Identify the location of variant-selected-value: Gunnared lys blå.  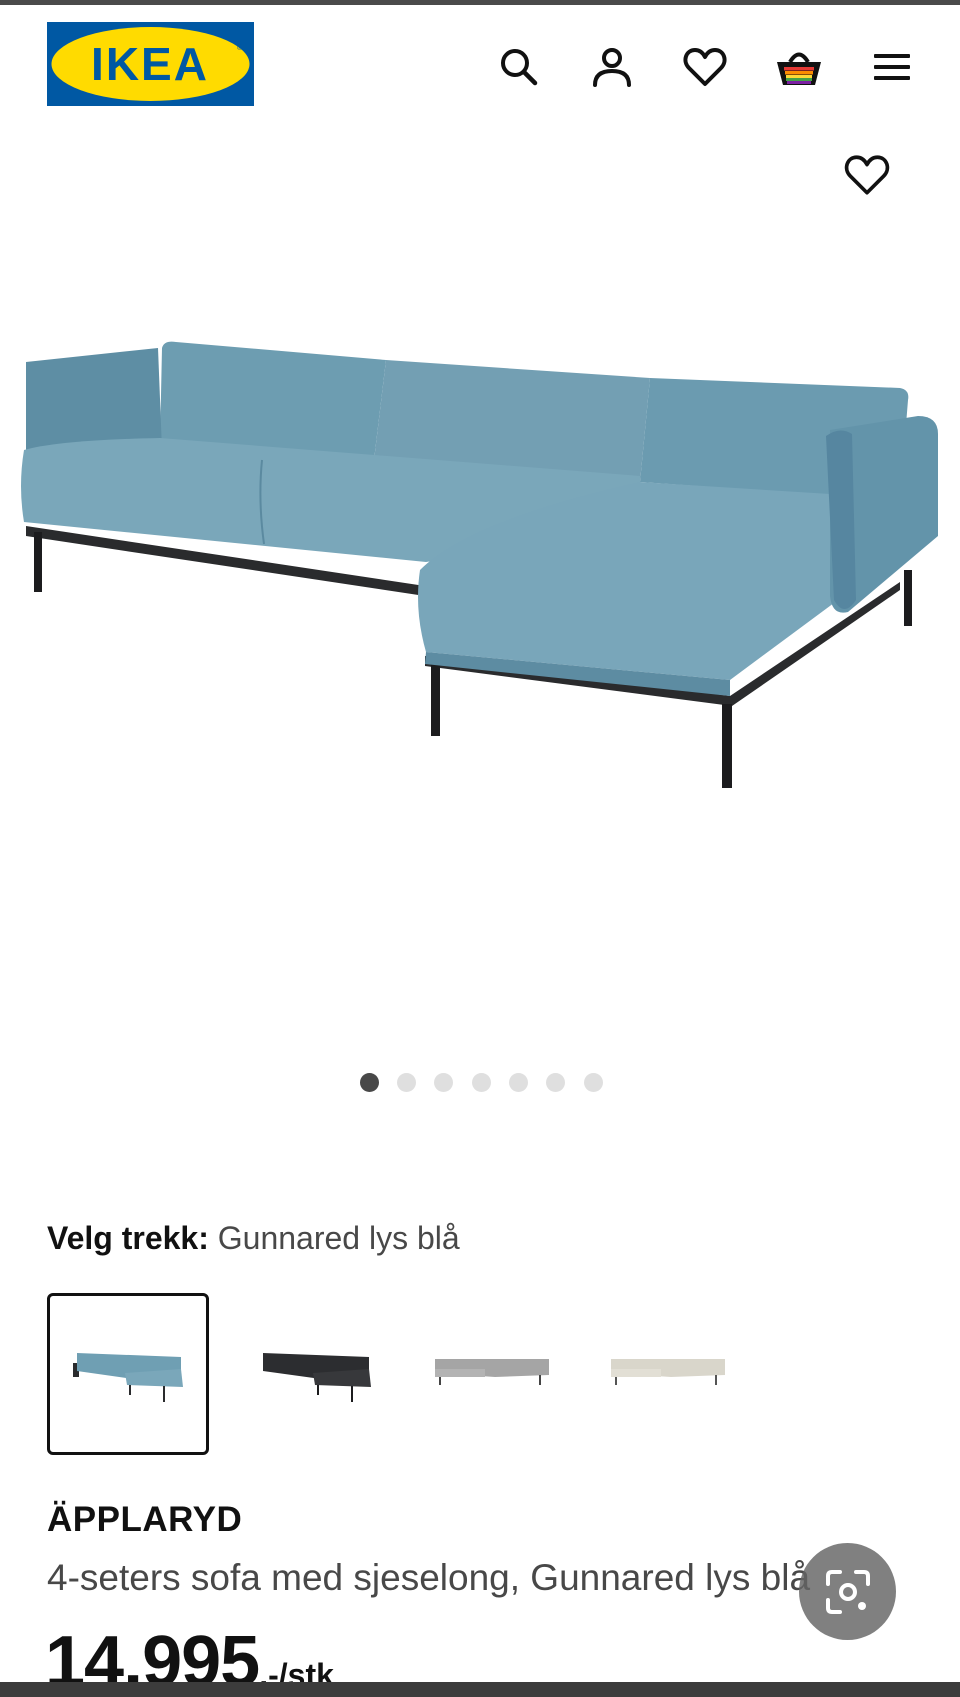
(338, 1238).